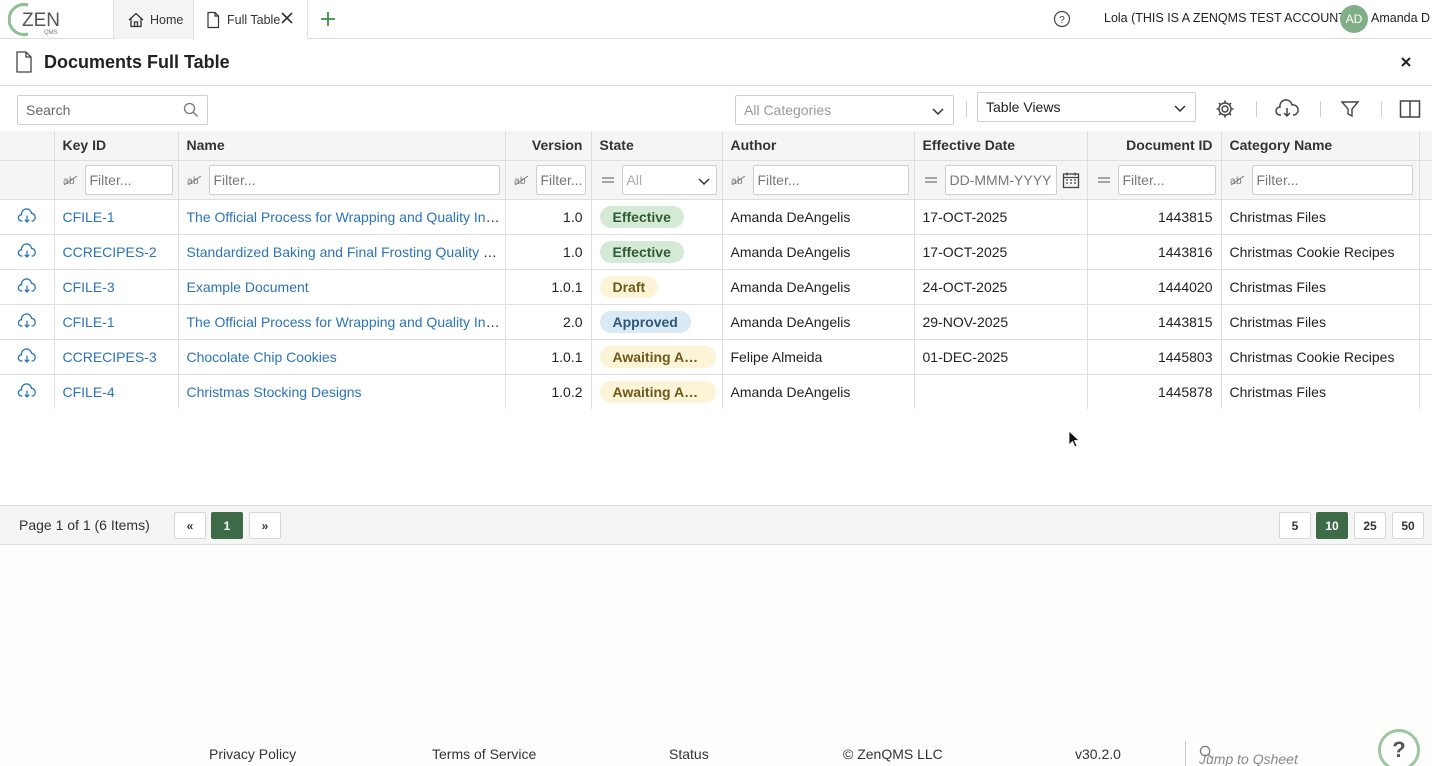 The image size is (1432, 766). I want to click on last-page-button: », so click(265, 525).